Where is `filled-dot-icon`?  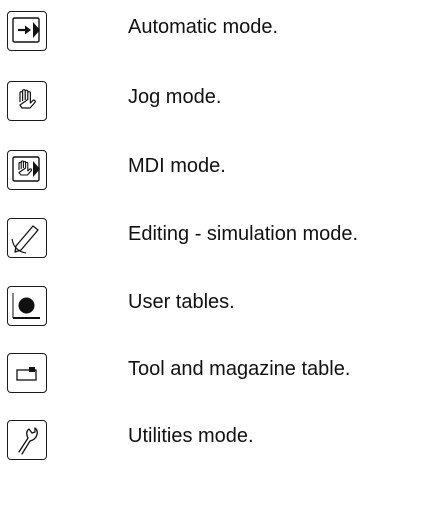 filled-dot-icon is located at coordinates (26, 306).